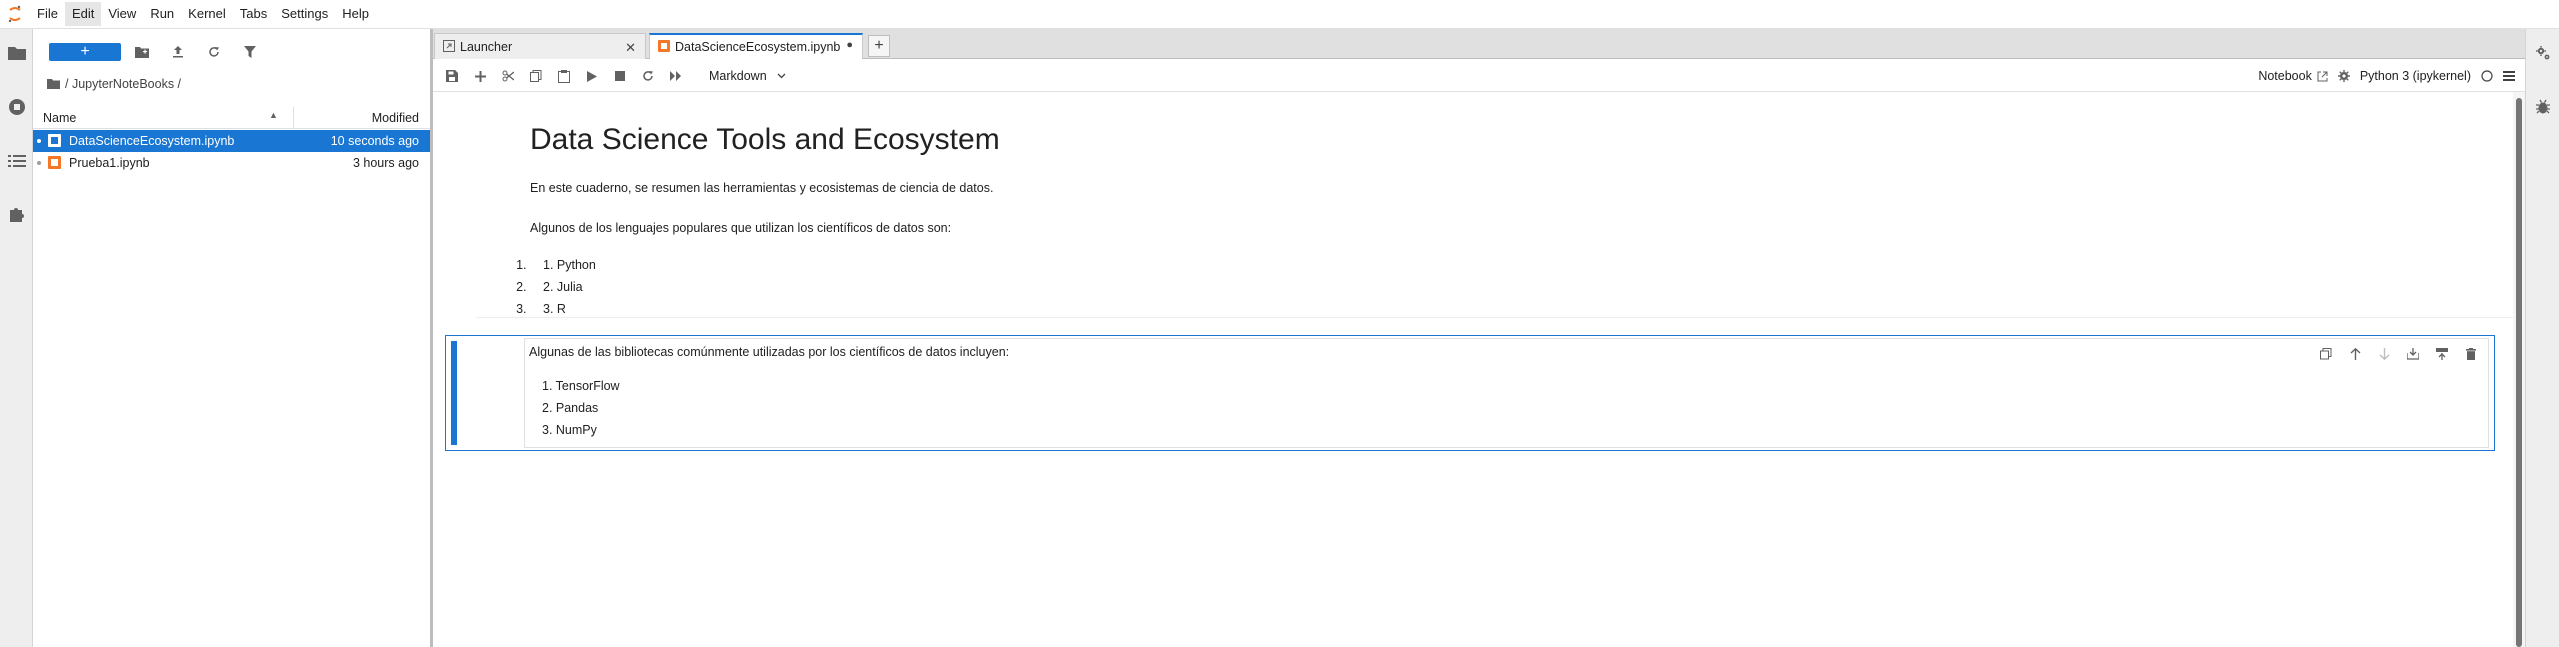 This screenshot has height=647, width=2559. Describe the element at coordinates (273, 115) in the screenshot. I see `sort-ascending-icon: ▲` at that location.